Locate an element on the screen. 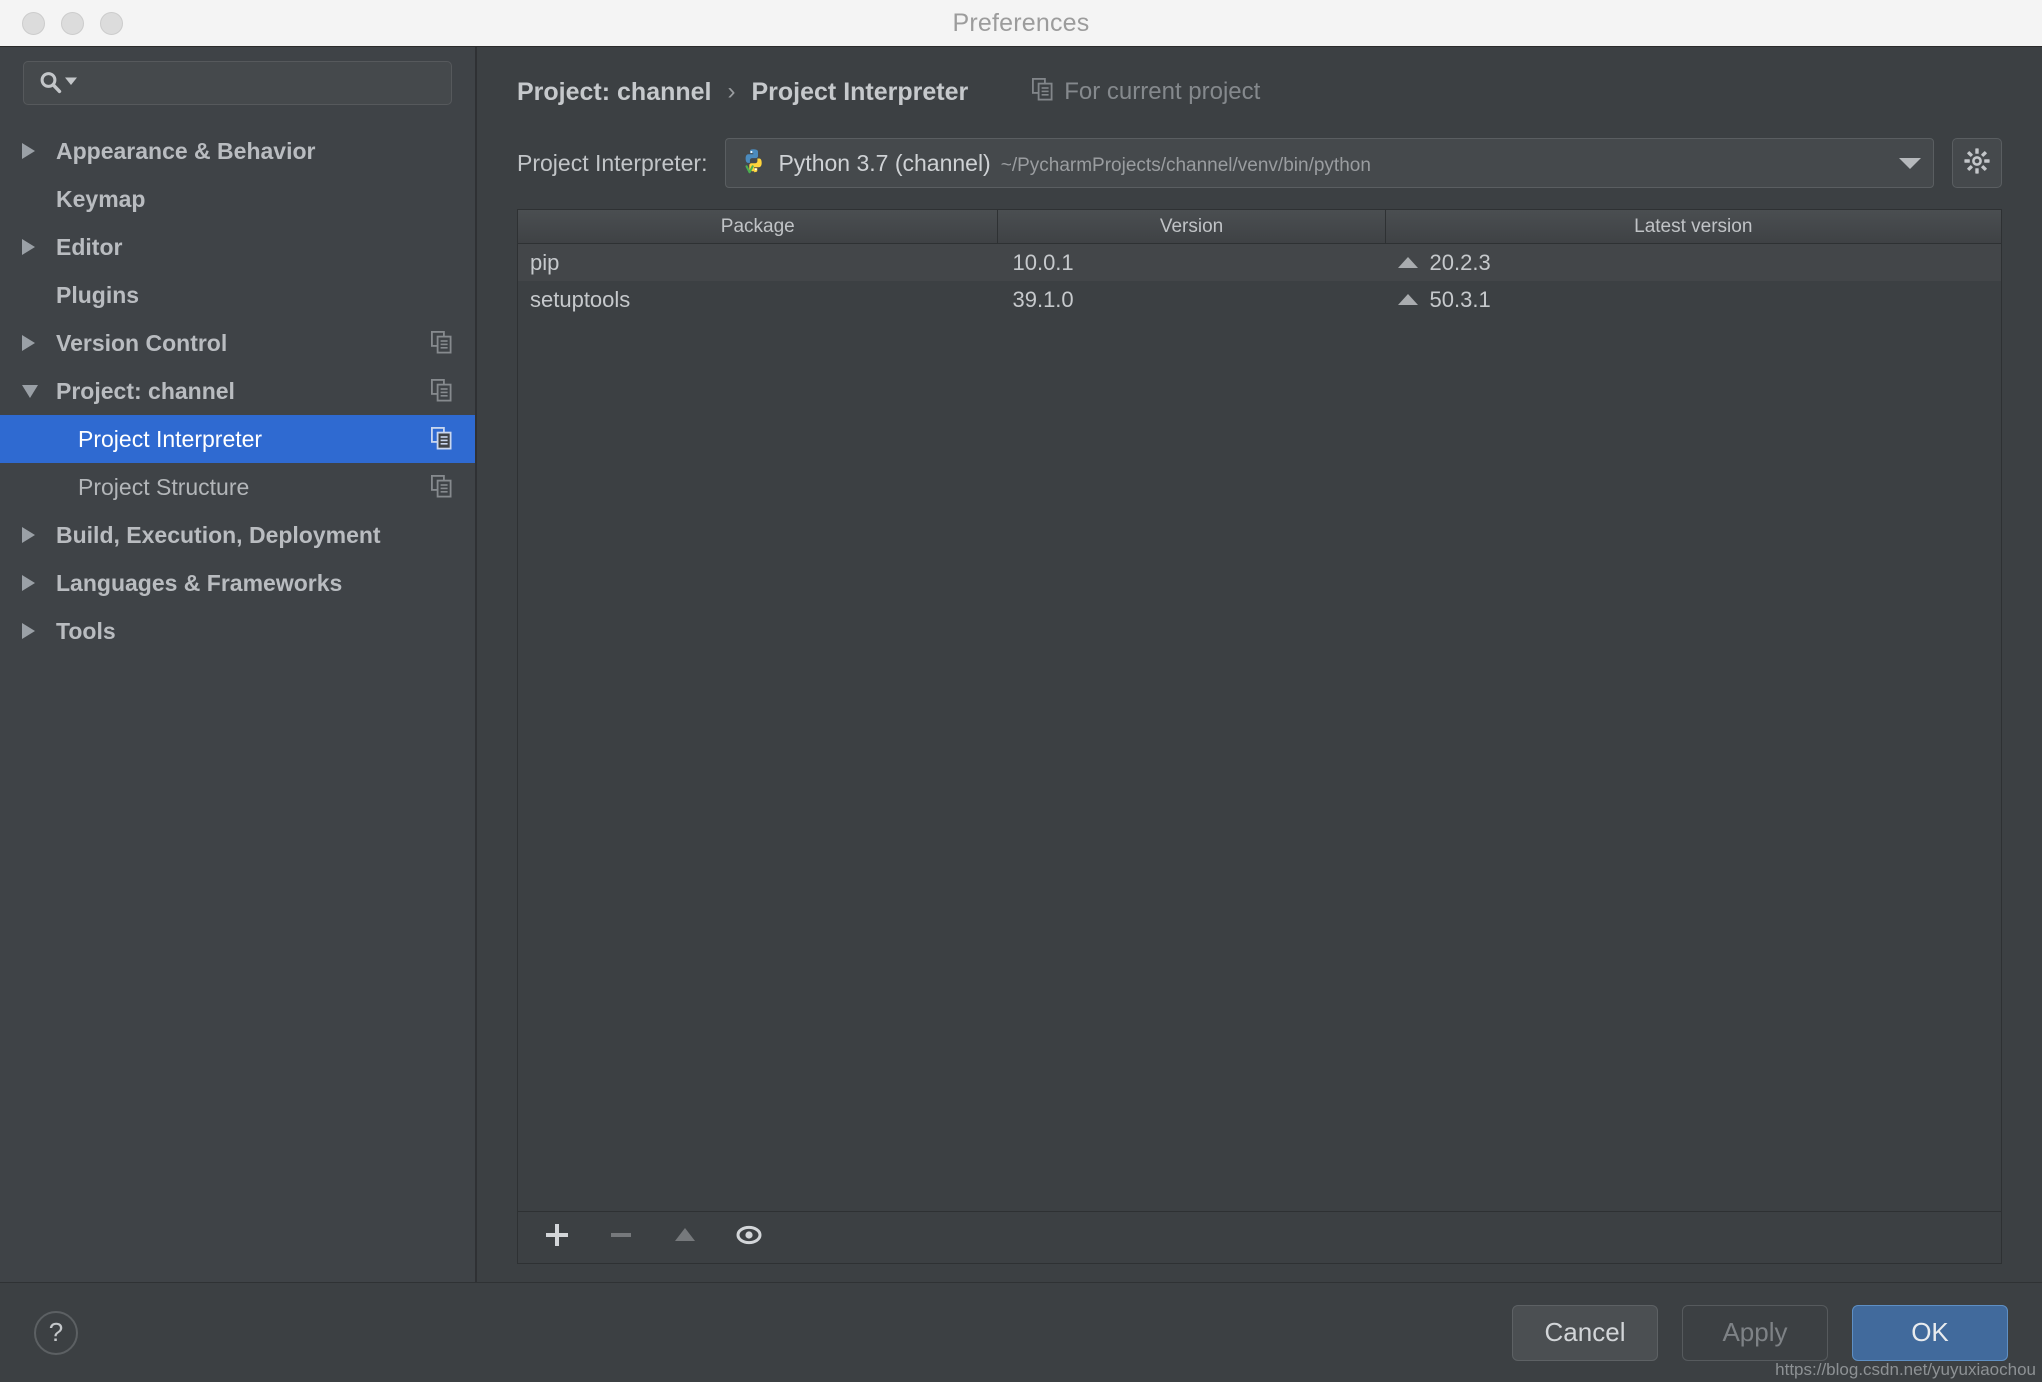 Image resolution: width=2042 pixels, height=1382 pixels. question-mark-icon: ? is located at coordinates (56, 1332).